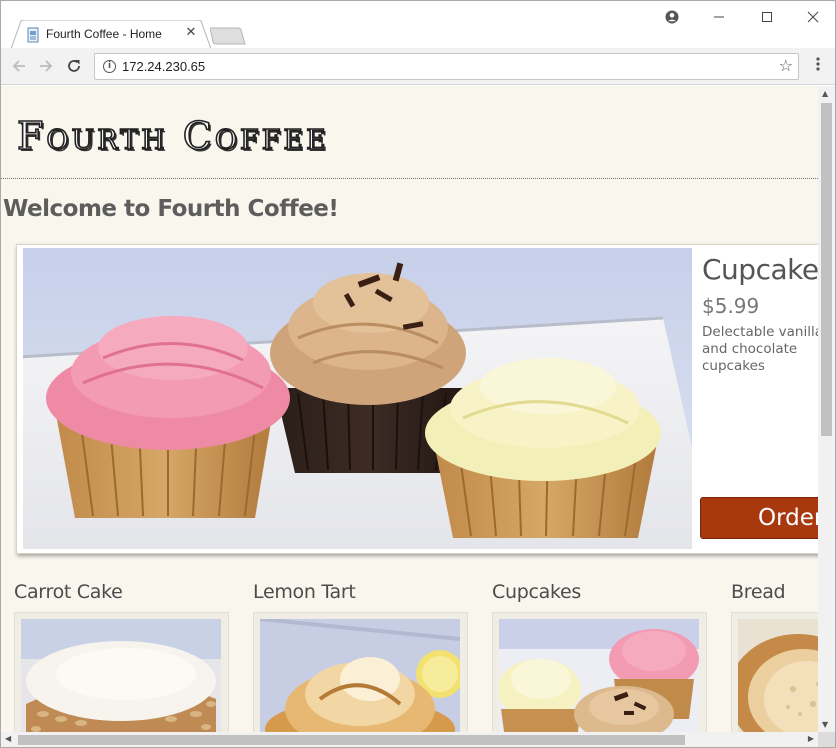 This screenshot has width=836, height=748. I want to click on tab-strip: Fourth Coffee - Home ✕, so click(418, 25).